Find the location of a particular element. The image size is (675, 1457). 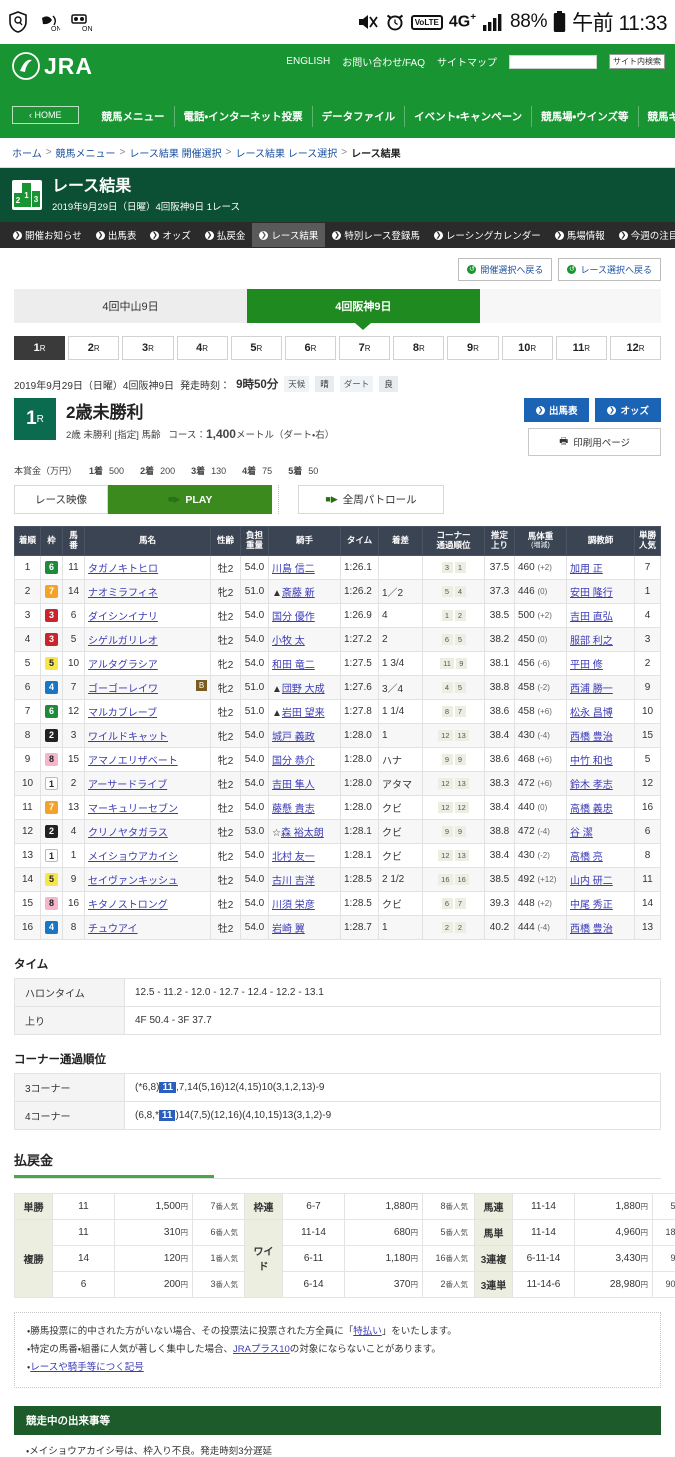

venue-tab-hanshin: 4回阪神9日 is located at coordinates (363, 306).